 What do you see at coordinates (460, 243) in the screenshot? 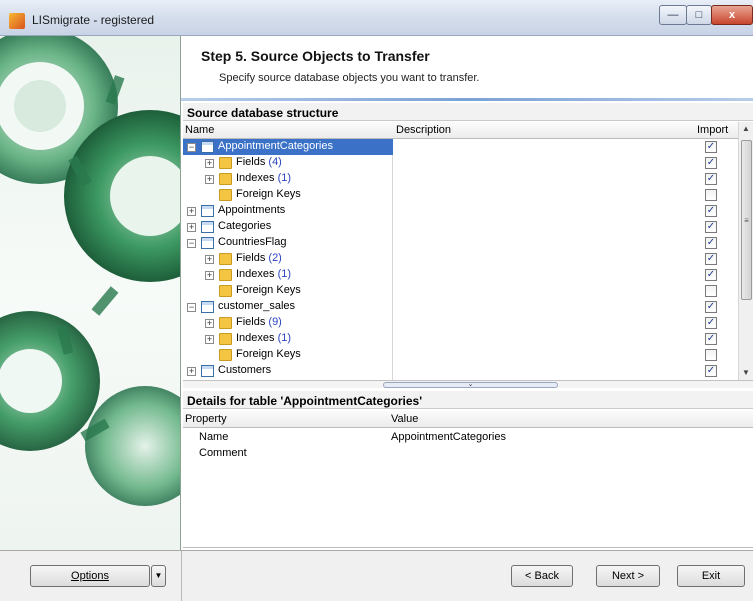
I see `tree-row: − CountriesFlag ✓` at bounding box center [460, 243].